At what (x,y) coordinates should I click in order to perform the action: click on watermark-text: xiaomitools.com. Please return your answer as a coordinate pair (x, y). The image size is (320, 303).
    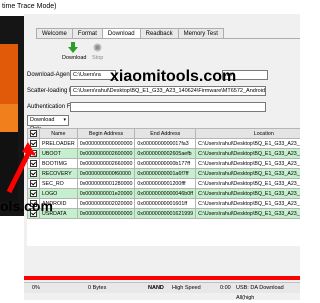
    Looking at the image, I should click on (173, 76).